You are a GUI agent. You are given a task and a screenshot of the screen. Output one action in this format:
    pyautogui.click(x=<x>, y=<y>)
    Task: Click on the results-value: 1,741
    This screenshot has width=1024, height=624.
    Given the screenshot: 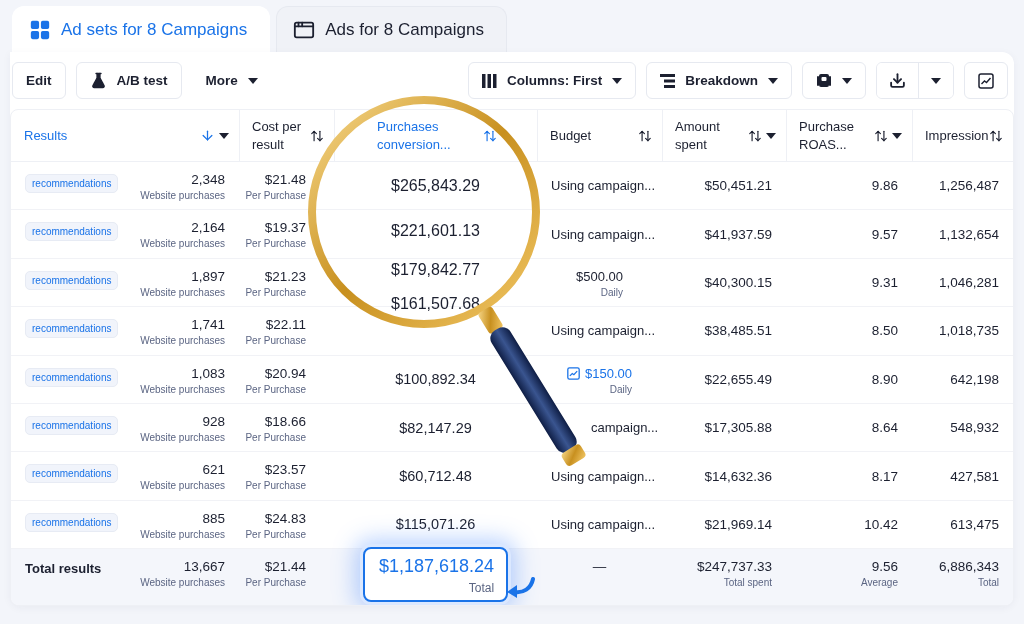 What is the action you would take?
    pyautogui.click(x=208, y=325)
    